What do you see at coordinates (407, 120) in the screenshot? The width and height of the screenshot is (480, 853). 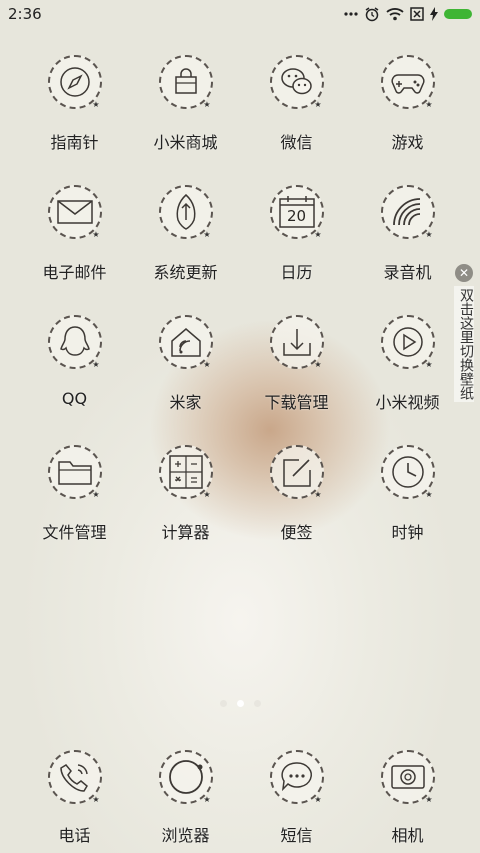 I see `app-games: ★ 游戏` at bounding box center [407, 120].